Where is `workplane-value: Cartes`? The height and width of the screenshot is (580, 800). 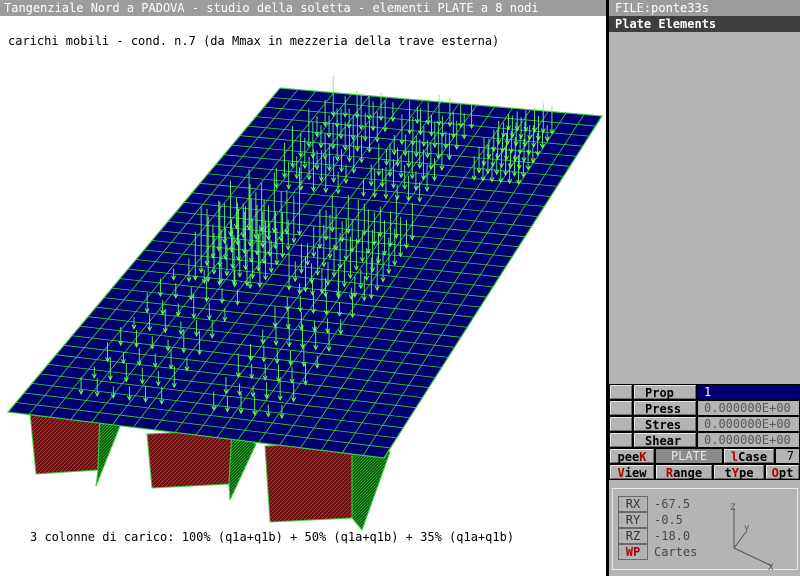
workplane-value: Cartes is located at coordinates (676, 552).